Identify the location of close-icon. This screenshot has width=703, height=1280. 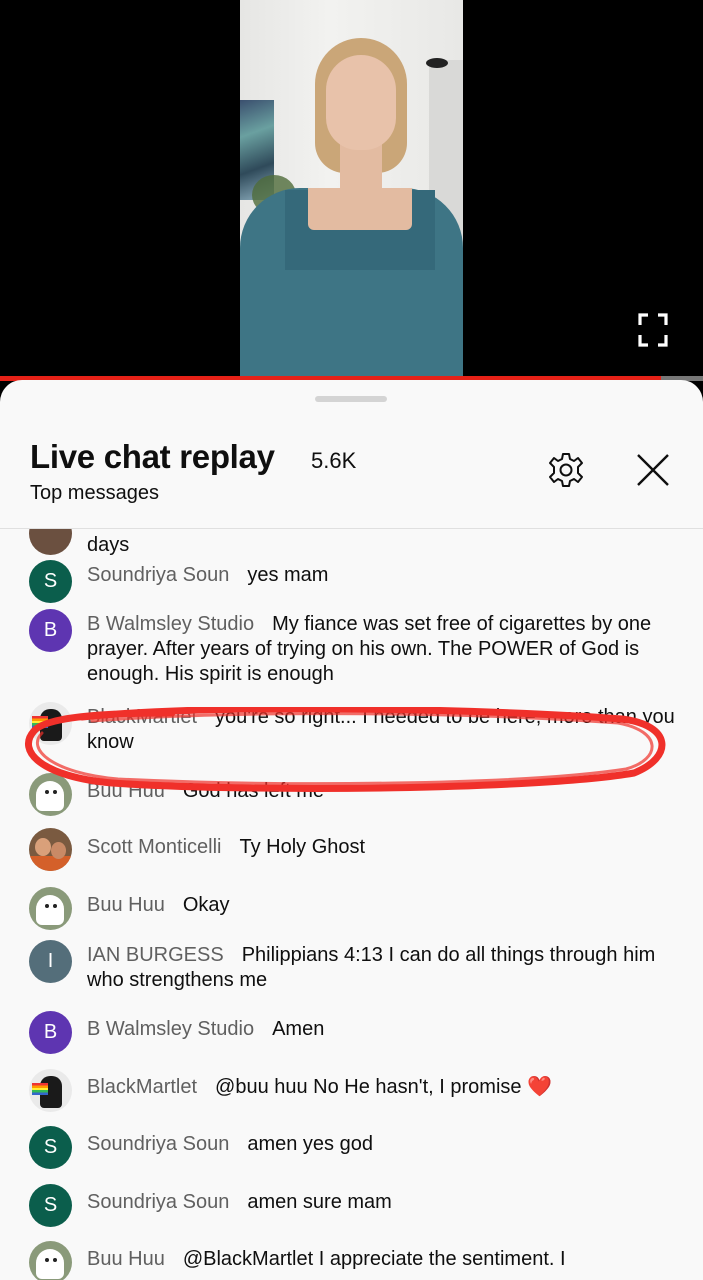
(653, 470).